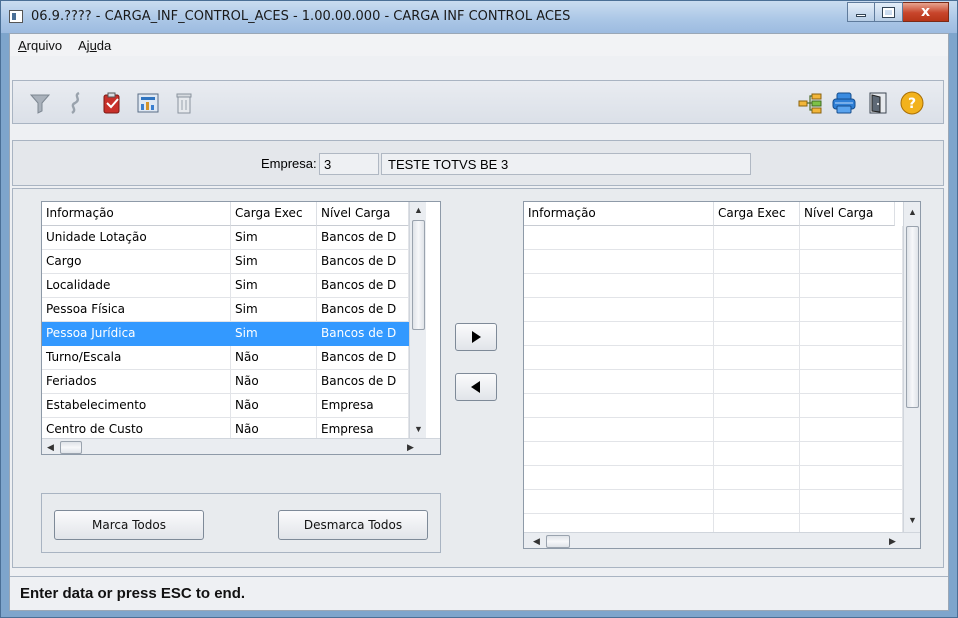  I want to click on clipboard-icon, so click(112, 103).